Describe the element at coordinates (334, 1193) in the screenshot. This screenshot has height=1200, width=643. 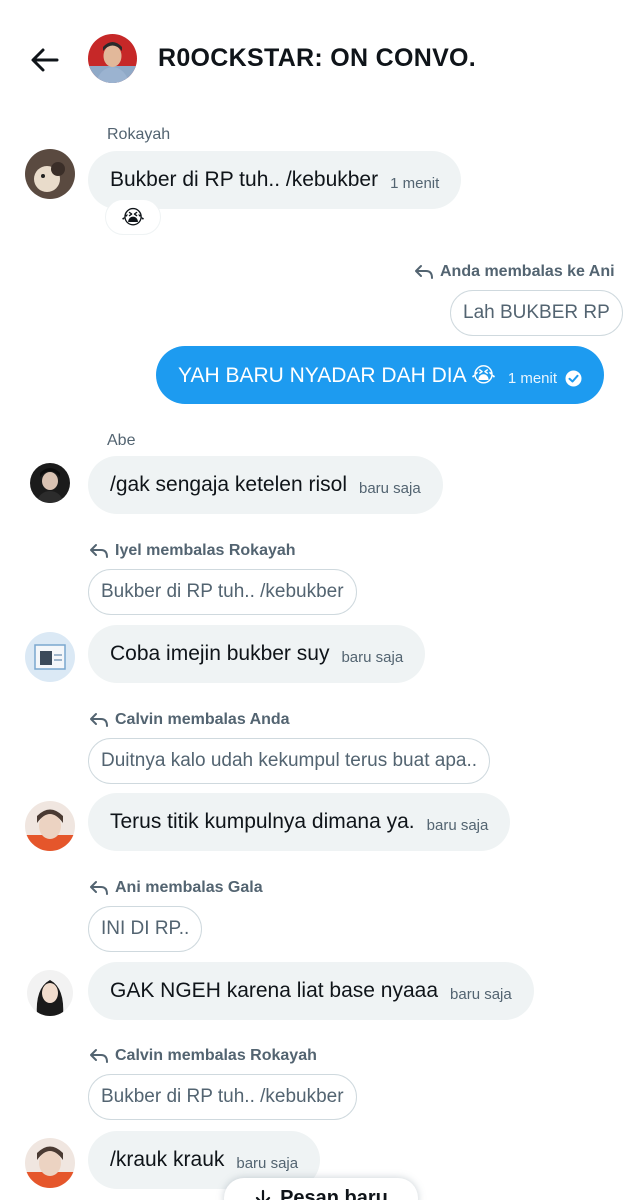
I see `new-messages-label: Pesan baru` at that location.